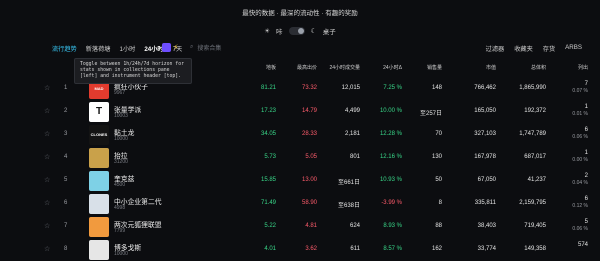  Describe the element at coordinates (268, 88) in the screenshot. I see `floor-price: 81.21` at that location.